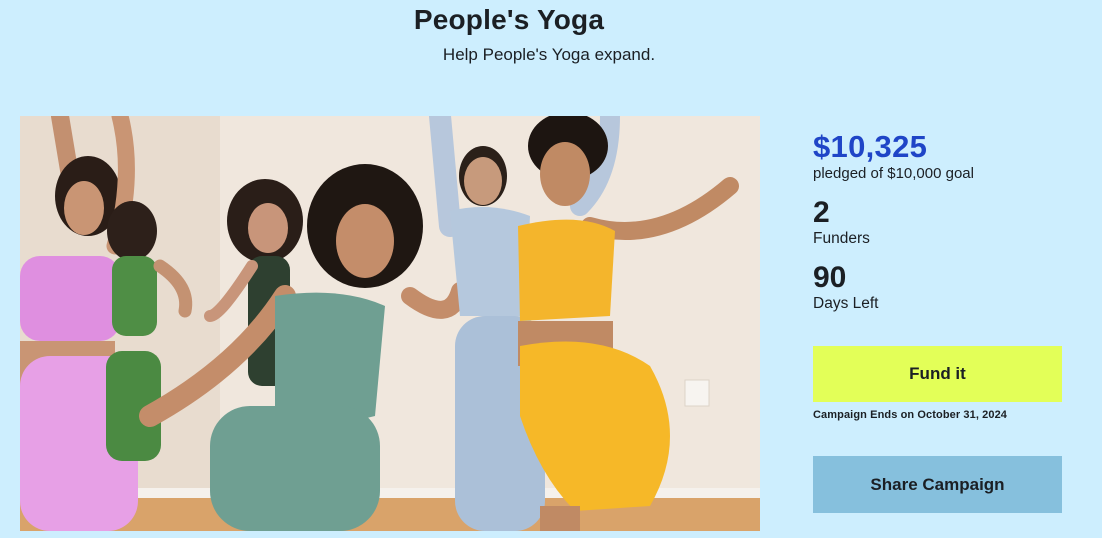 Image resolution: width=1102 pixels, height=538 pixels. What do you see at coordinates (893, 173) in the screenshot?
I see `pledged-goal-label: pledged of $10,000 goal` at bounding box center [893, 173].